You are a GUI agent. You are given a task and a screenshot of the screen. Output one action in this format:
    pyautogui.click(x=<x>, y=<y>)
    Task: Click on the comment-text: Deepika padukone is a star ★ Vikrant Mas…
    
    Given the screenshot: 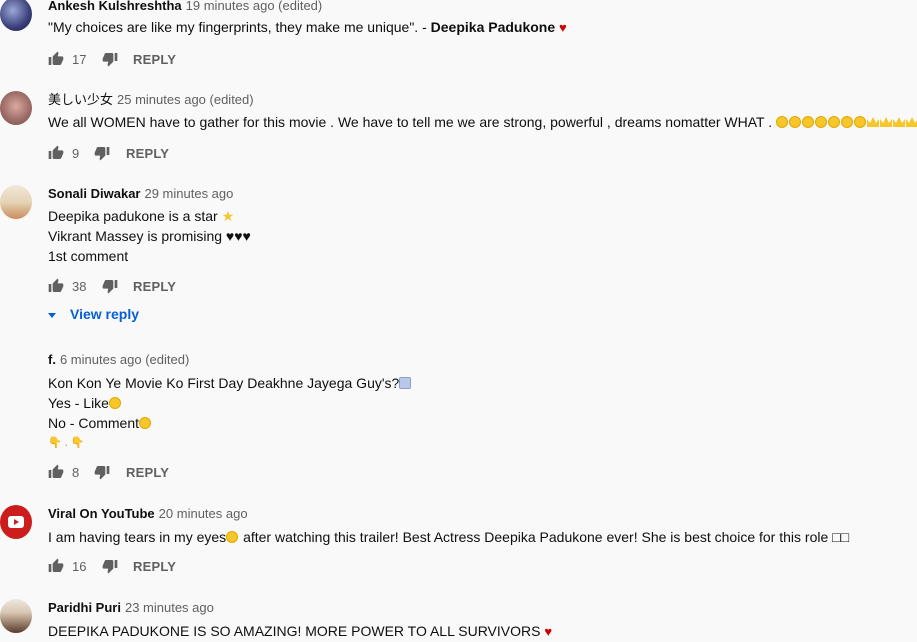 What is the action you would take?
    pyautogui.click(x=482, y=236)
    